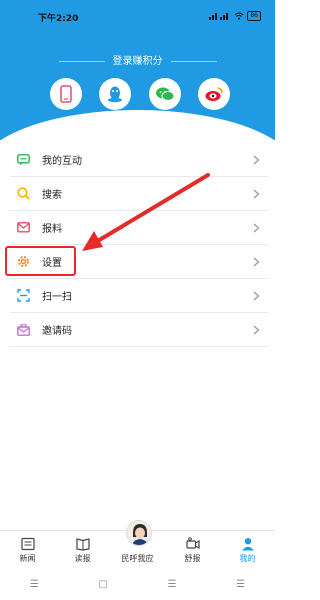 The image size is (320, 600). What do you see at coordinates (137, 584) in the screenshot?
I see `system-navigation-bar: ☰ ▢ ☰ ☰` at bounding box center [137, 584].